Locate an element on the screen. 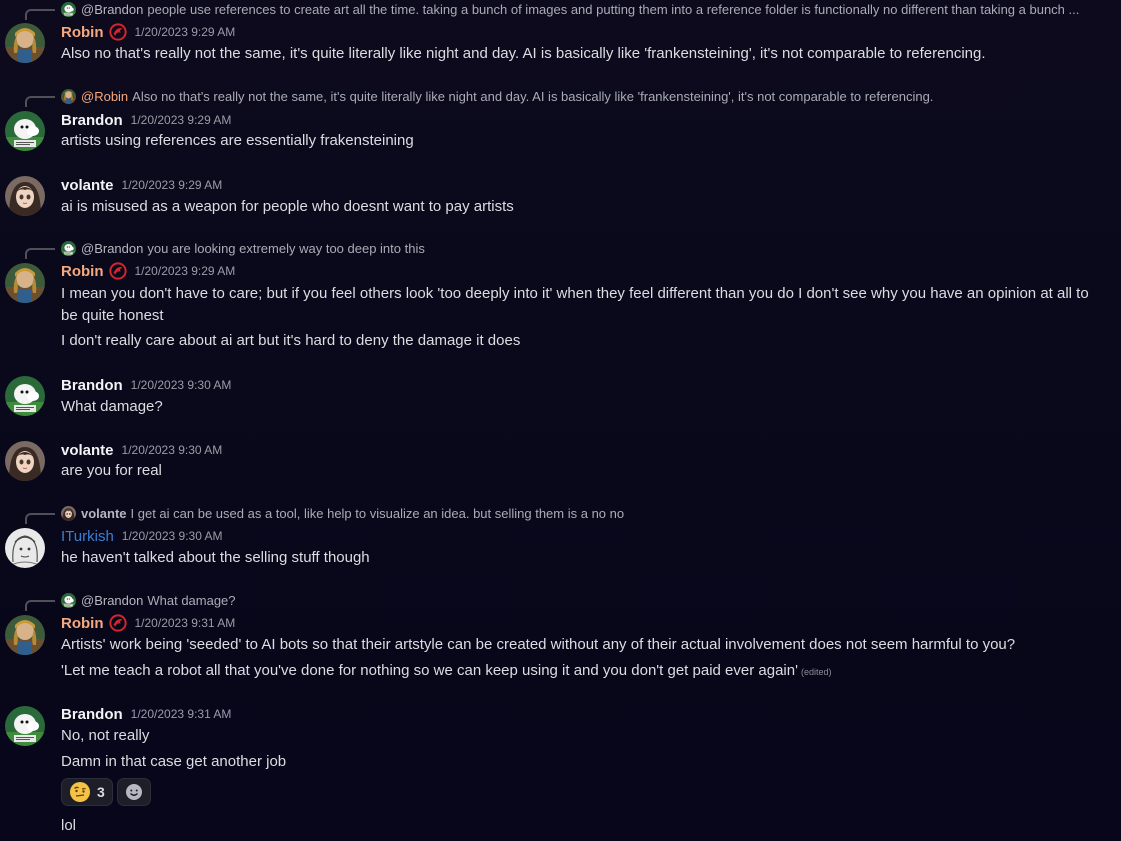 The height and width of the screenshot is (841, 1121). reply-text: What damage? is located at coordinates (191, 600).